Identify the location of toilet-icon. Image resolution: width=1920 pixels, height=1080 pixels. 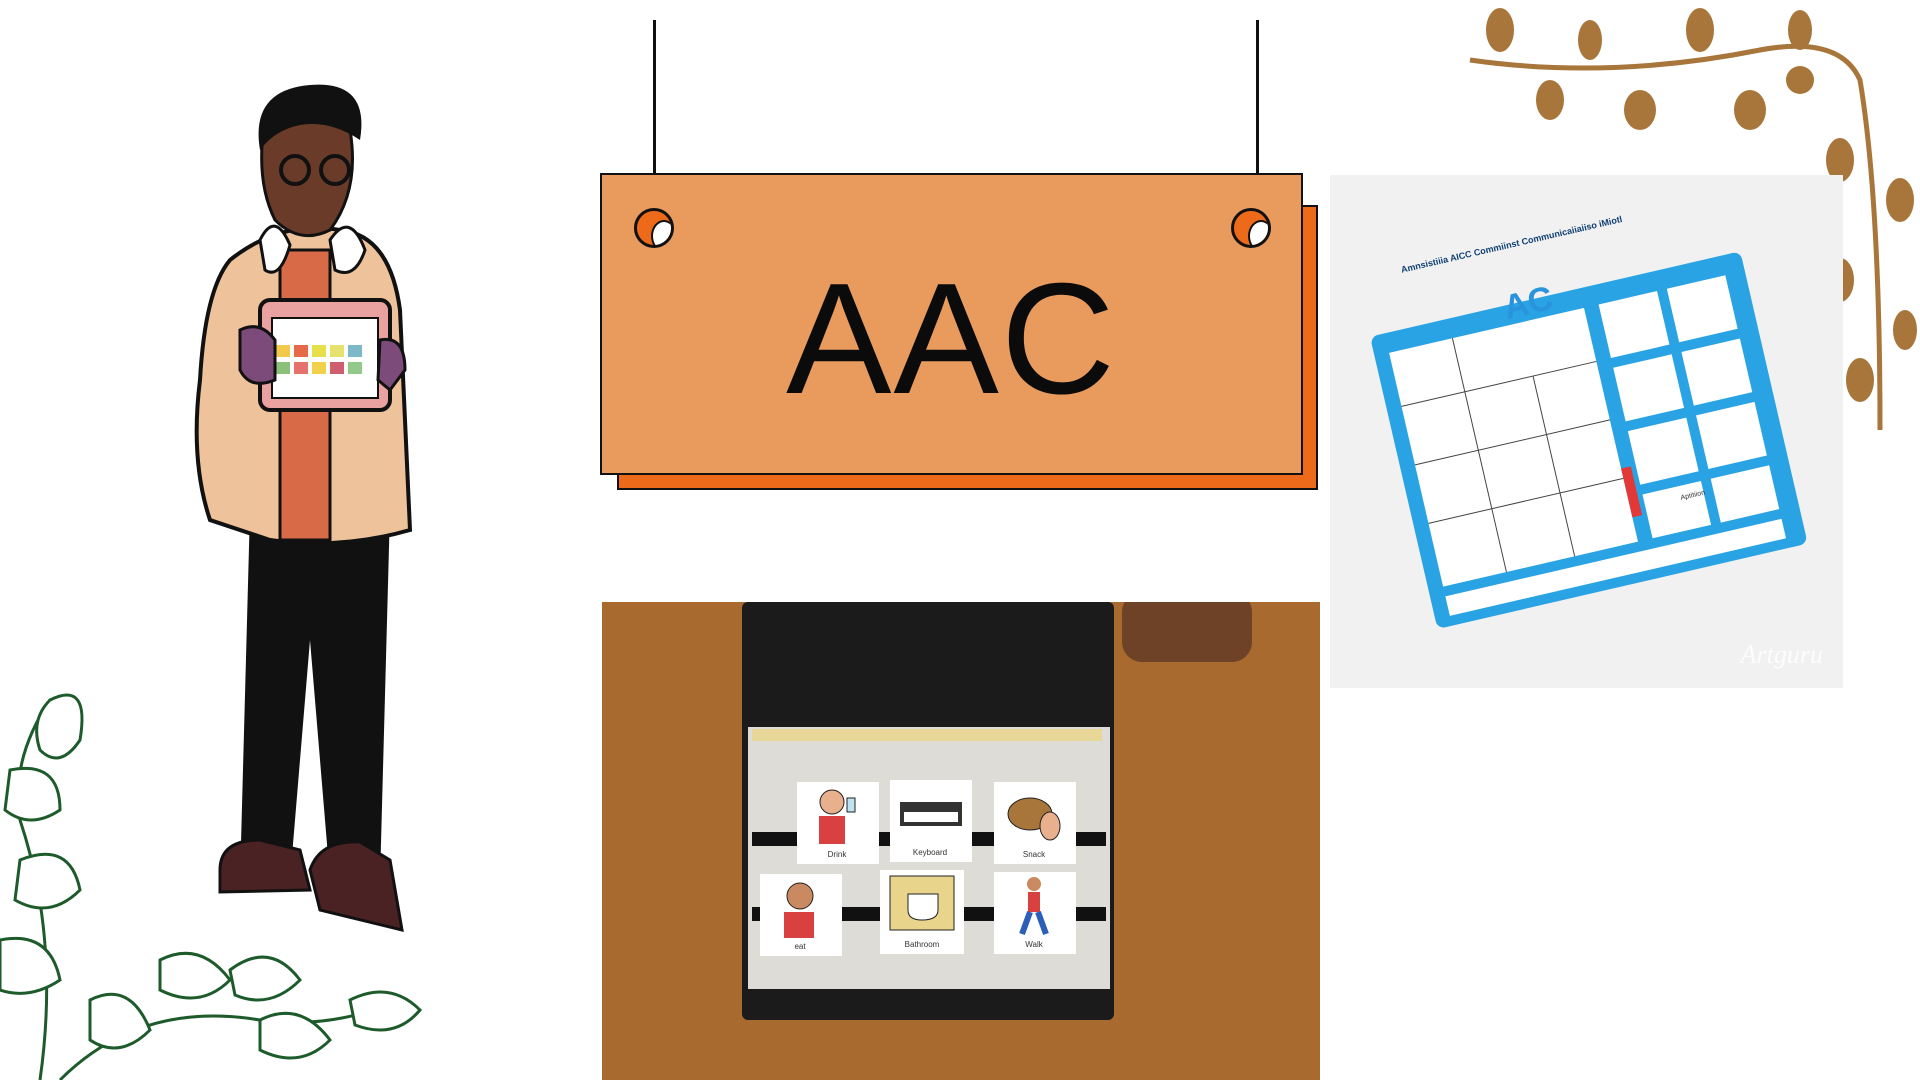
(922, 903).